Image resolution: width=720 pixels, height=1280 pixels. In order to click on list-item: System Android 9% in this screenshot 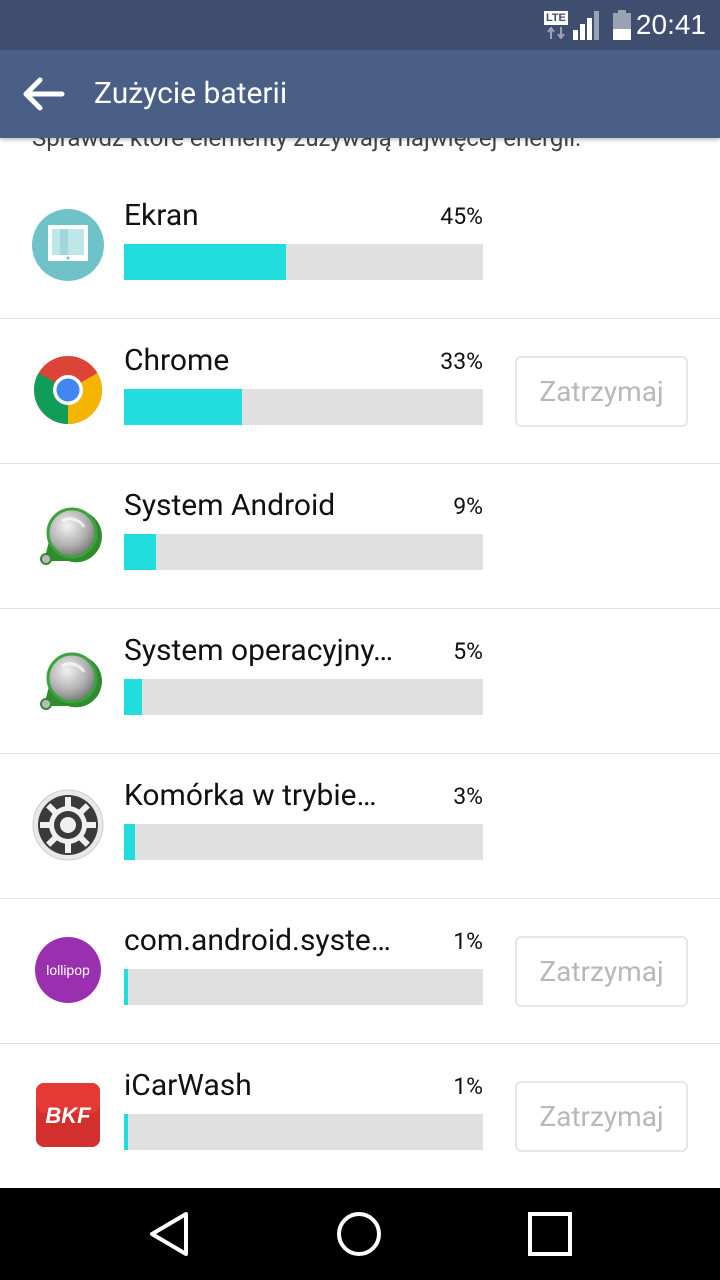, I will do `click(360, 536)`.